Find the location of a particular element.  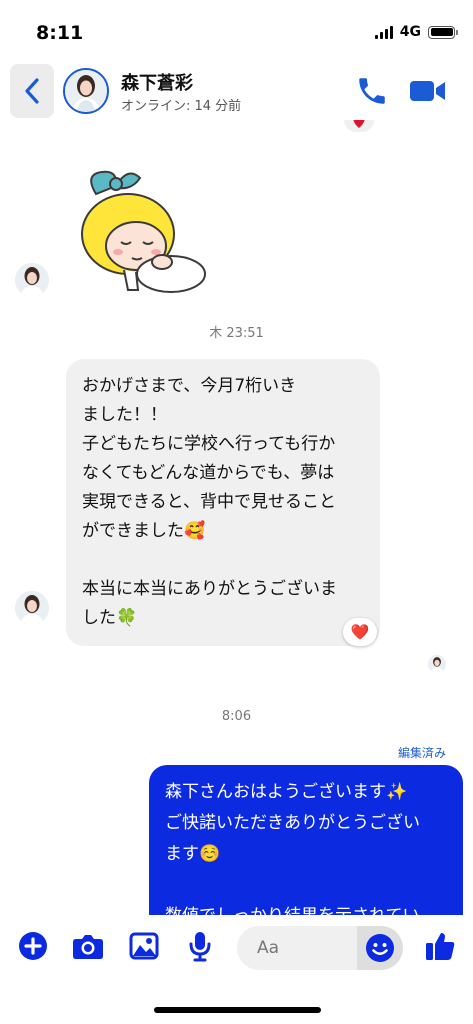

cellular-signal-icon is located at coordinates (383, 32).